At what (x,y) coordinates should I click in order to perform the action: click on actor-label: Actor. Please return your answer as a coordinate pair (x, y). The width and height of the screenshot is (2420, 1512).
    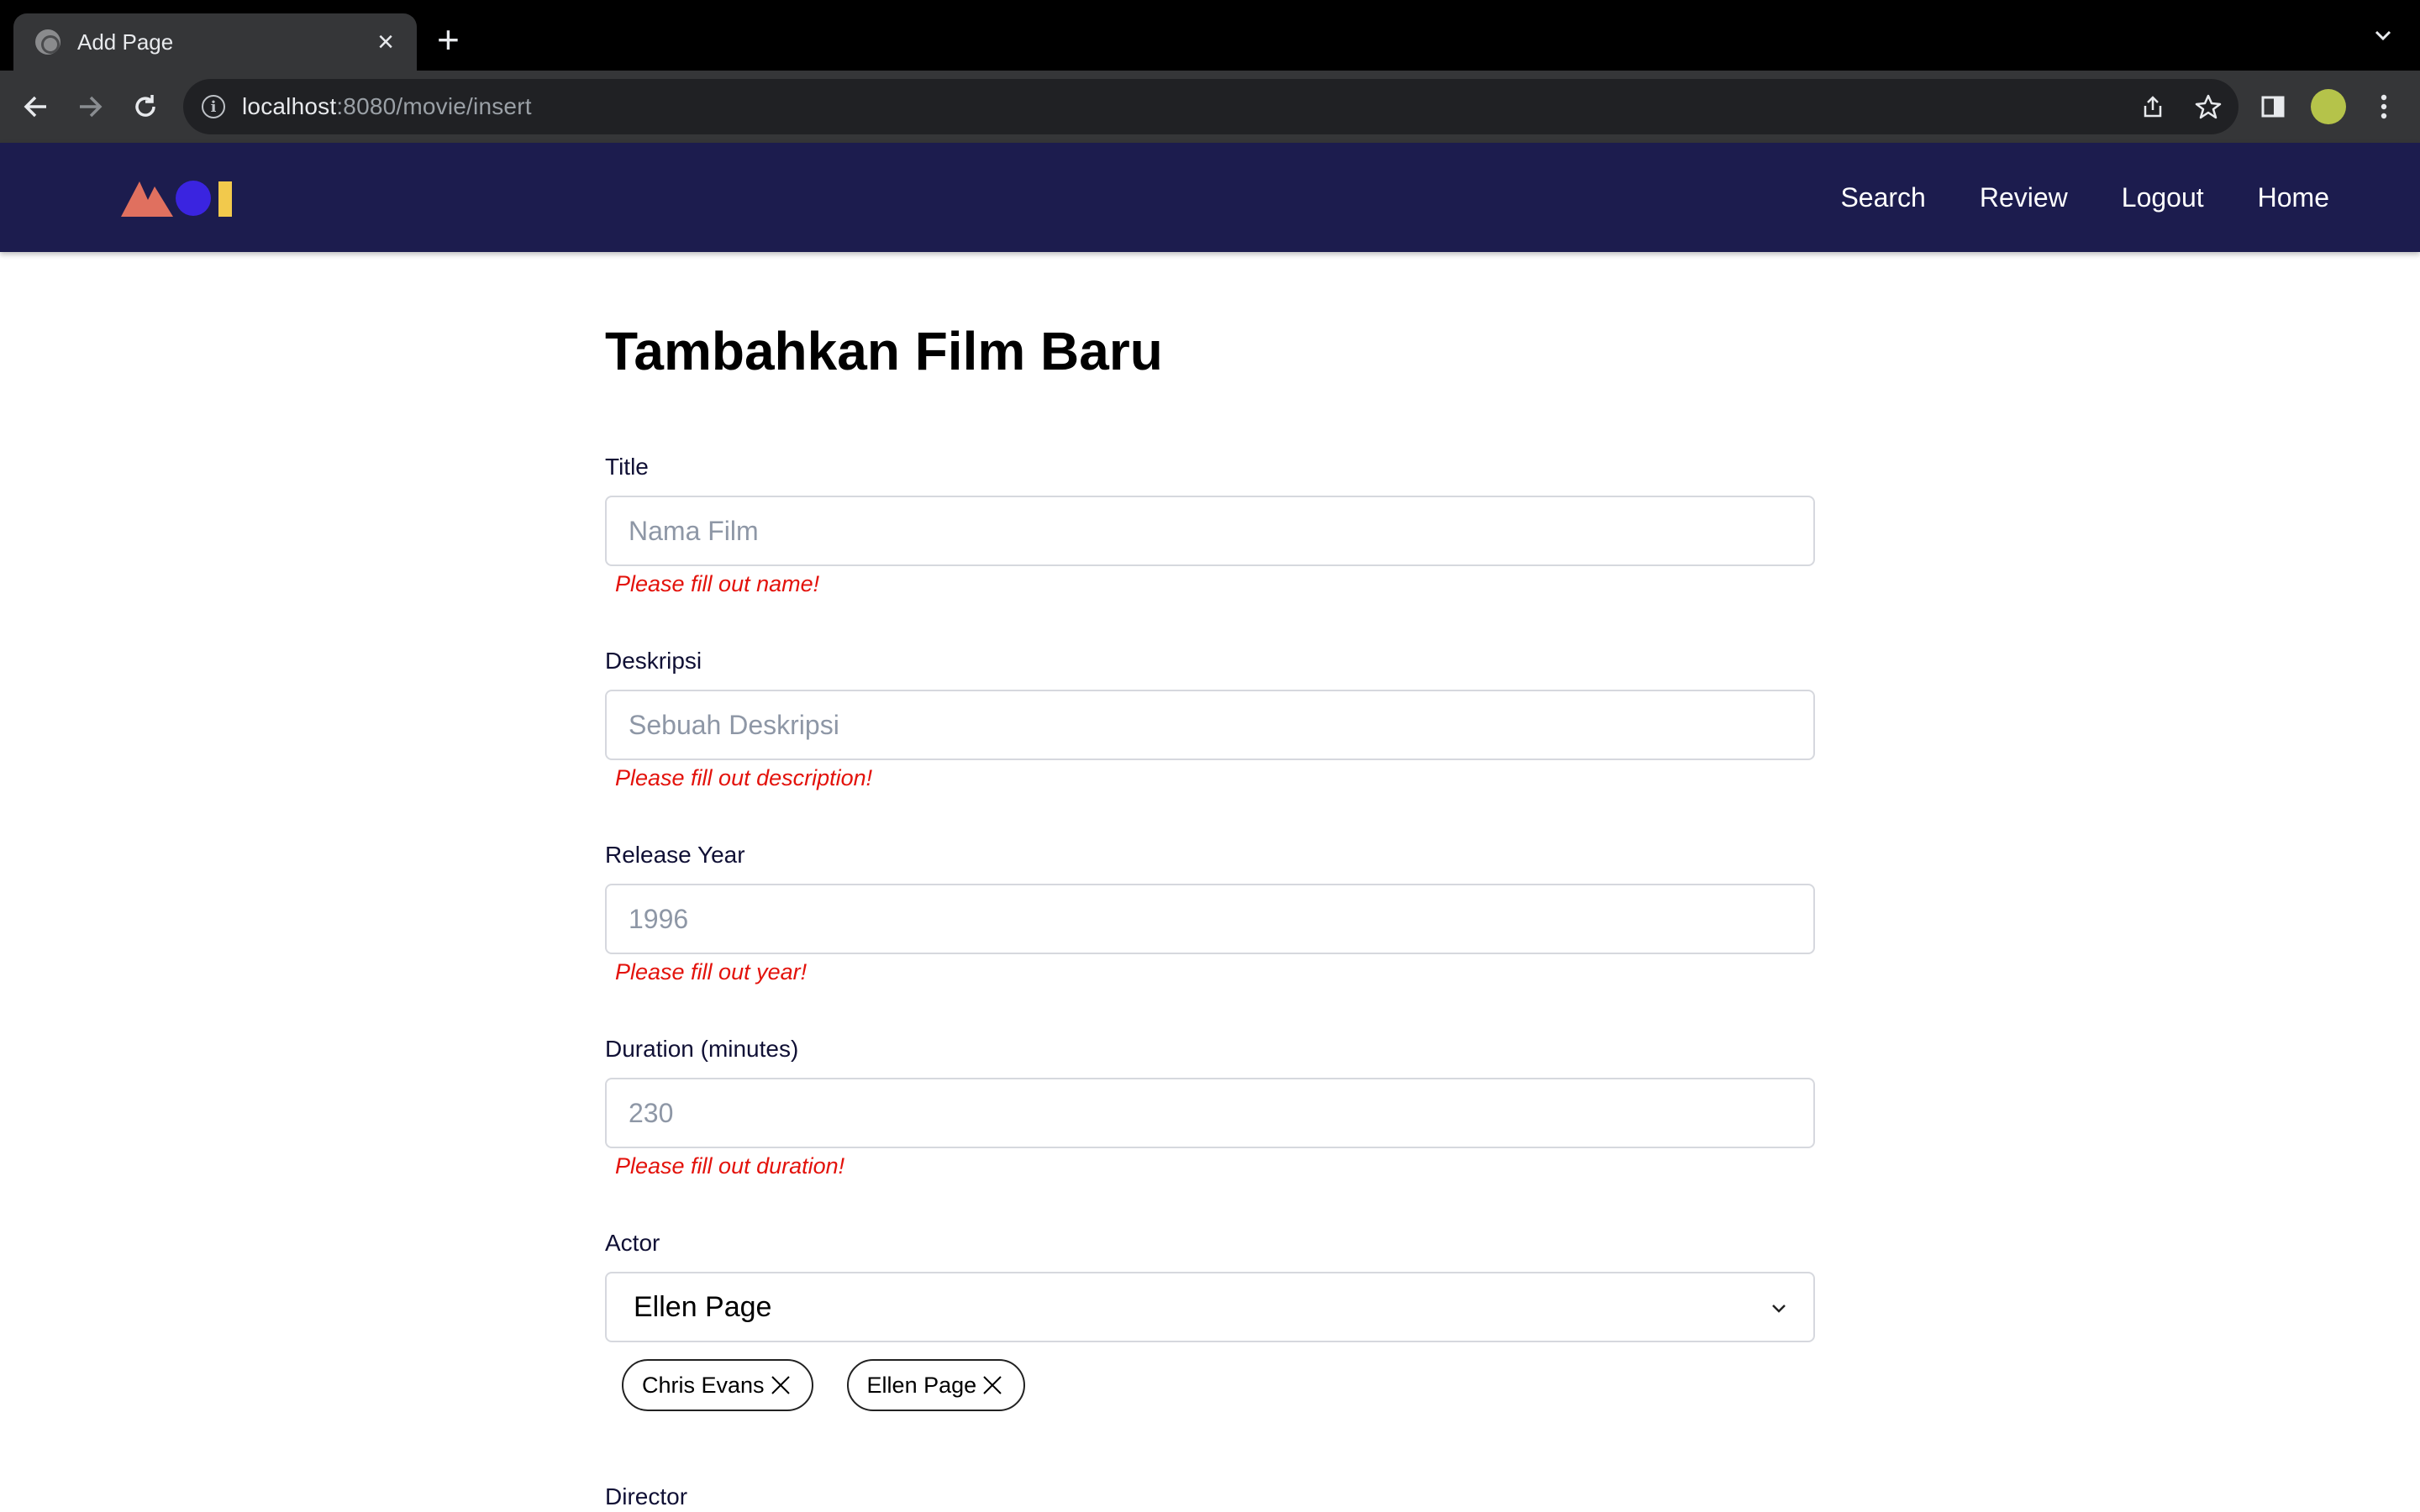
    Looking at the image, I should click on (632, 1243).